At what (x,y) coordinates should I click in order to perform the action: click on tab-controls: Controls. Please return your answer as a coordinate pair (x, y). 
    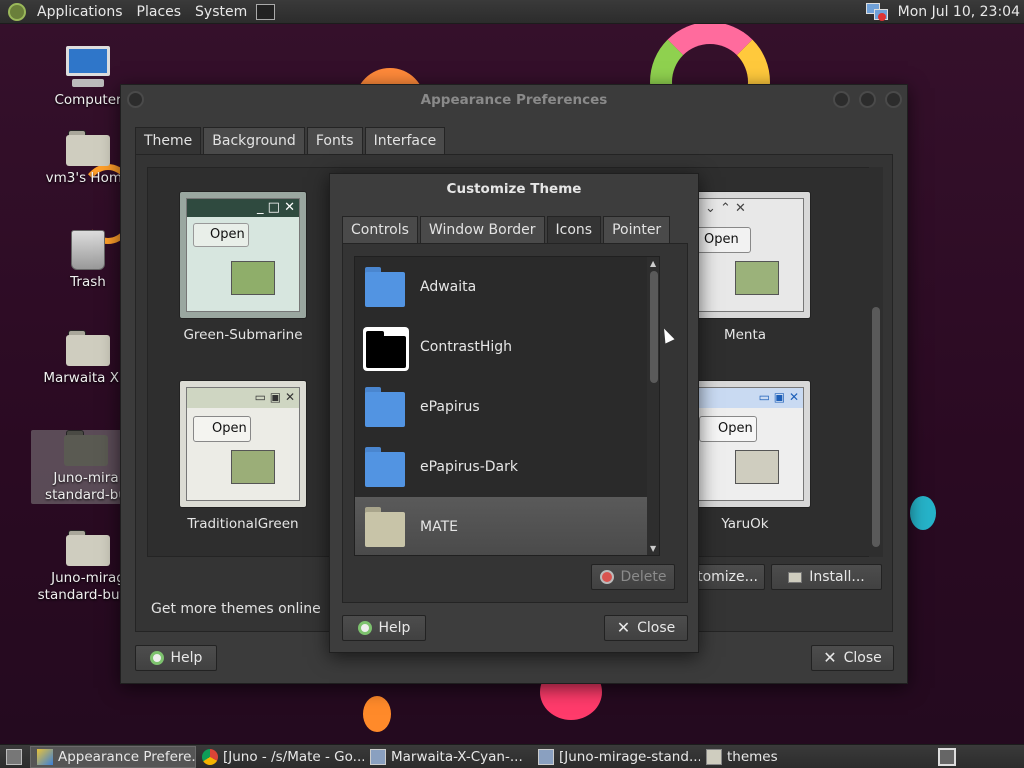
    Looking at the image, I should click on (380, 230).